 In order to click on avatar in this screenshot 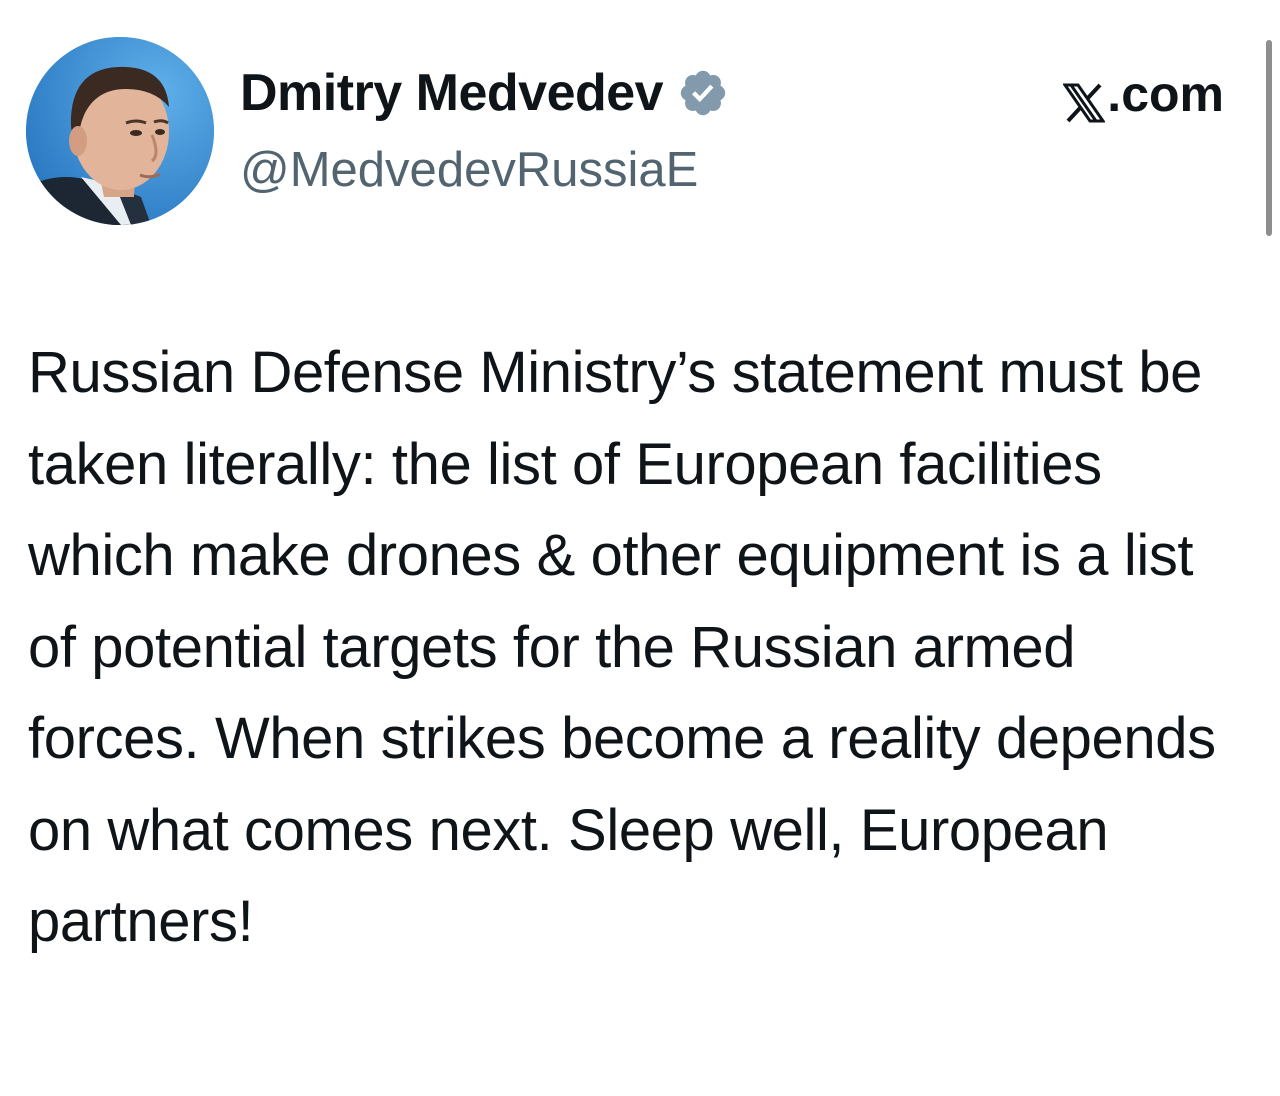, I will do `click(120, 131)`.